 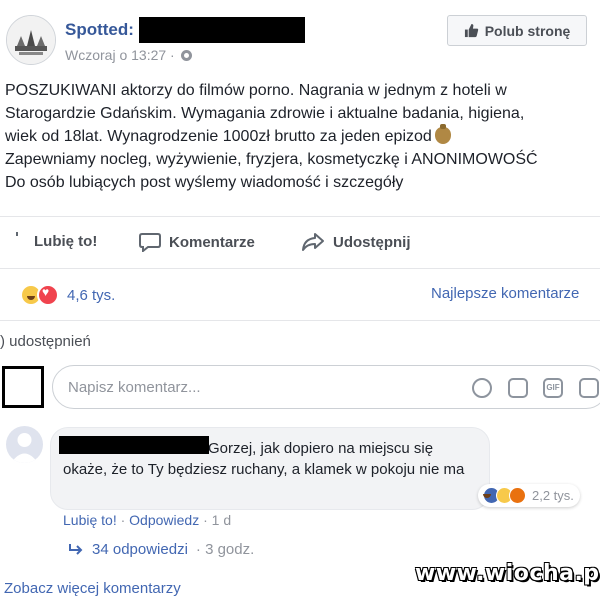 What do you see at coordinates (31, 40) in the screenshot?
I see `page-avatar` at bounding box center [31, 40].